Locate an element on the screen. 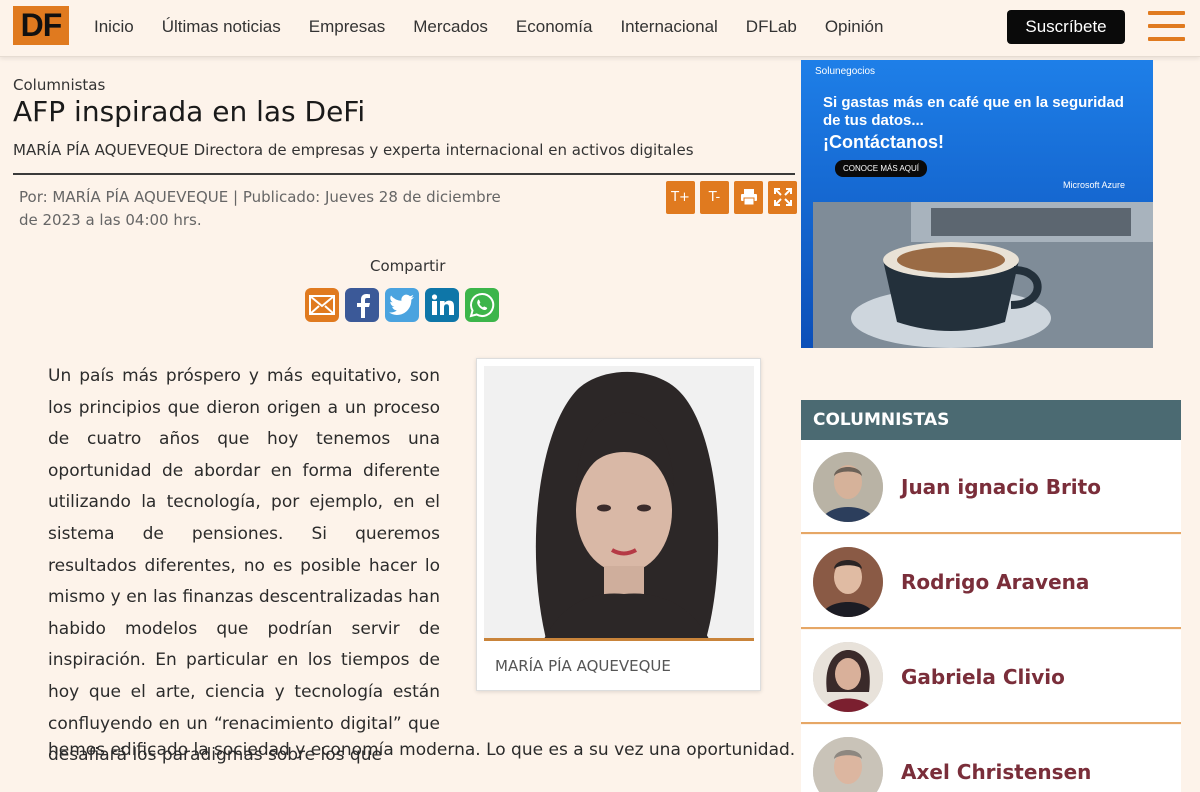 The width and height of the screenshot is (1200, 792). author-photo is located at coordinates (619, 502).